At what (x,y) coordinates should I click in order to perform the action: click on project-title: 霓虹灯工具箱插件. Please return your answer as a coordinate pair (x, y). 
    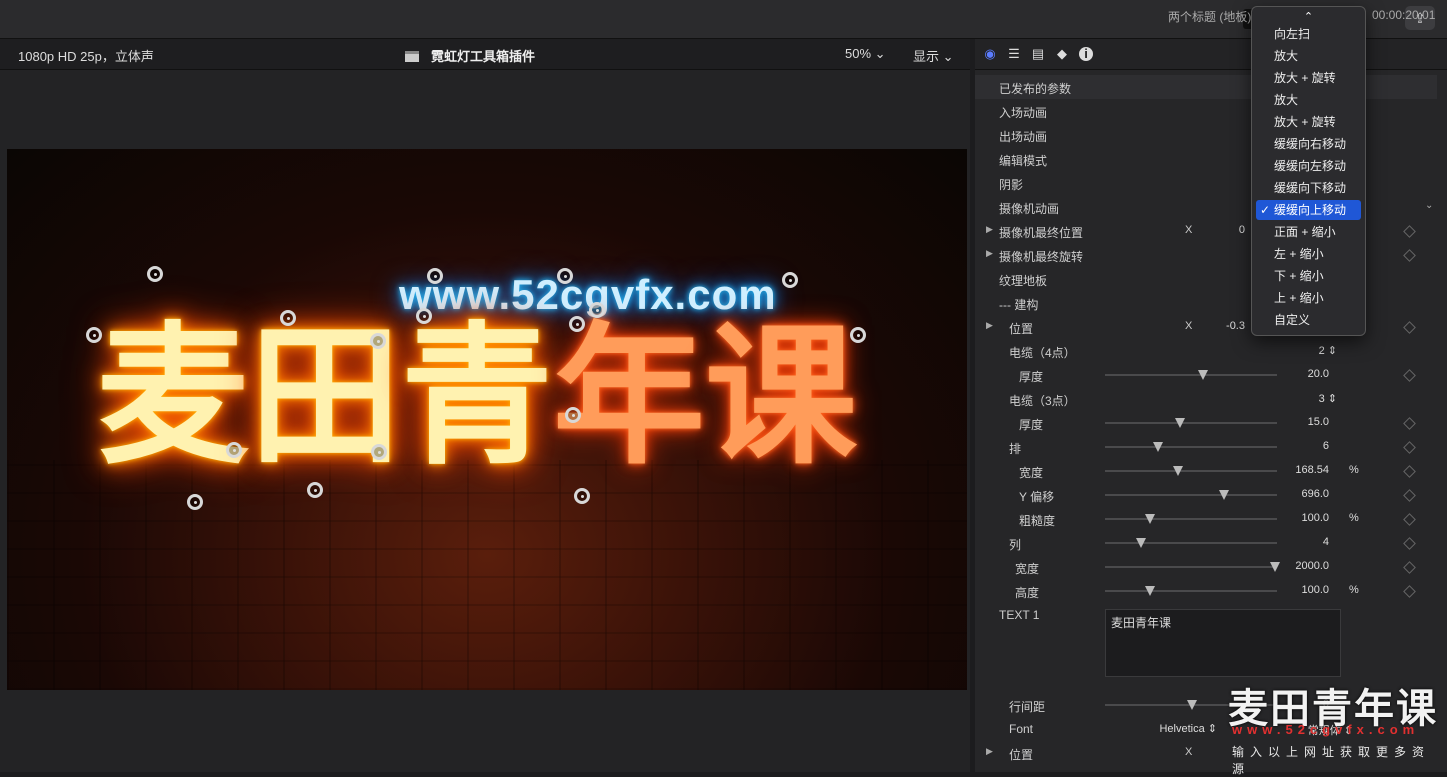
    Looking at the image, I should click on (470, 55).